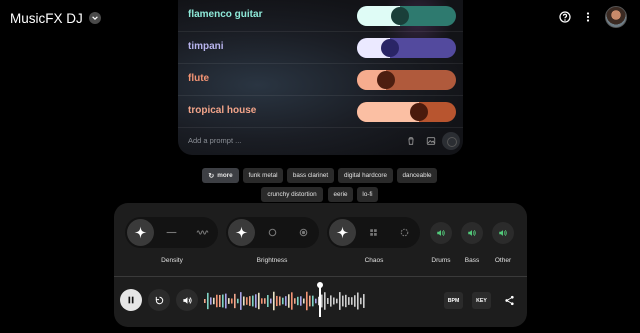  What do you see at coordinates (503, 260) in the screenshot?
I see `other-label: Other` at bounding box center [503, 260].